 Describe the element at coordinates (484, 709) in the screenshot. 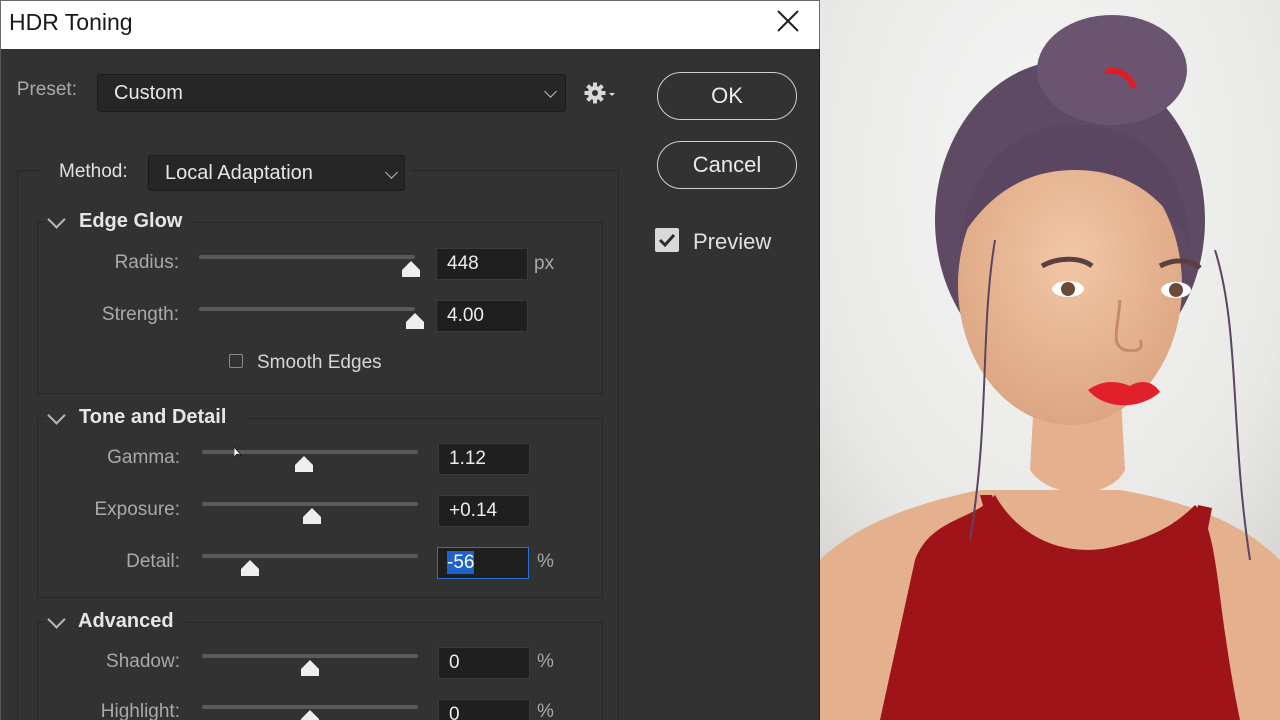

I see `highlight-input: 0` at that location.